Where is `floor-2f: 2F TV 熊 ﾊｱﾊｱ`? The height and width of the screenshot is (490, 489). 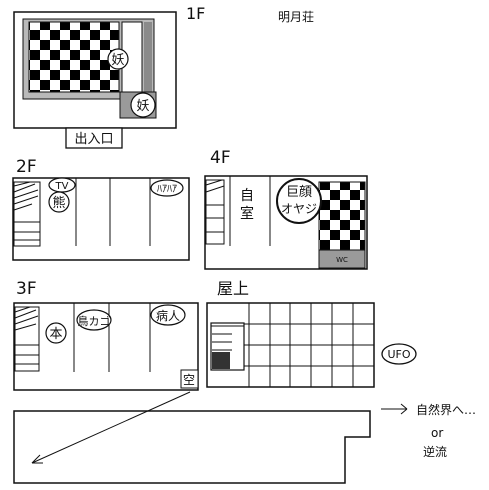
floor-2f: 2F TV 熊 ﾊｱﾊｱ is located at coordinates (101, 209).